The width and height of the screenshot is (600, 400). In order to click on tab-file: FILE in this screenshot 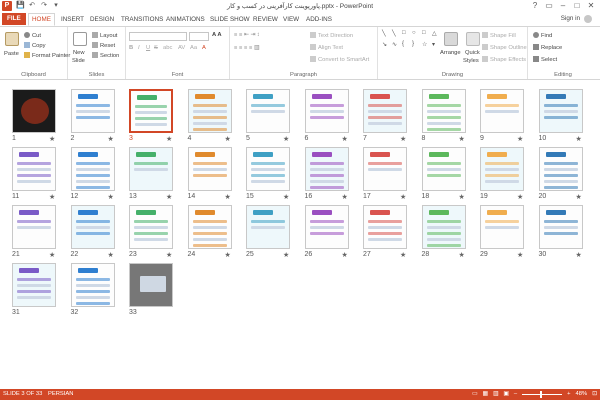, I will do `click(14, 19)`.